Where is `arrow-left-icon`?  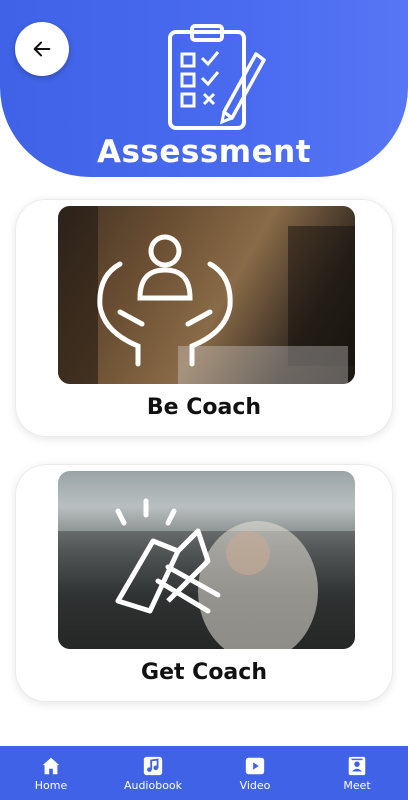 arrow-left-icon is located at coordinates (42, 49).